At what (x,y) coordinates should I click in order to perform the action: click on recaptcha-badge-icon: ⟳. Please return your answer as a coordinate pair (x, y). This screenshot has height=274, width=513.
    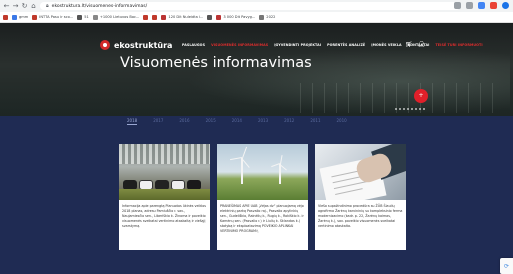
    Looking at the image, I should click on (506, 266).